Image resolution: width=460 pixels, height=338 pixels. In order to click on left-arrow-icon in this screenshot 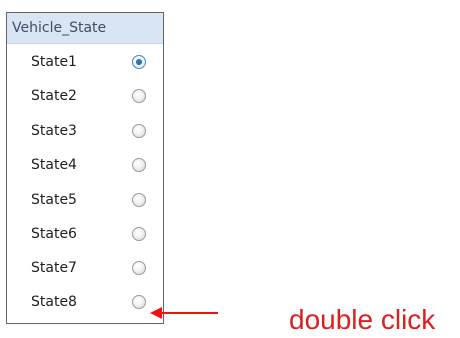, I will do `click(185, 313)`.